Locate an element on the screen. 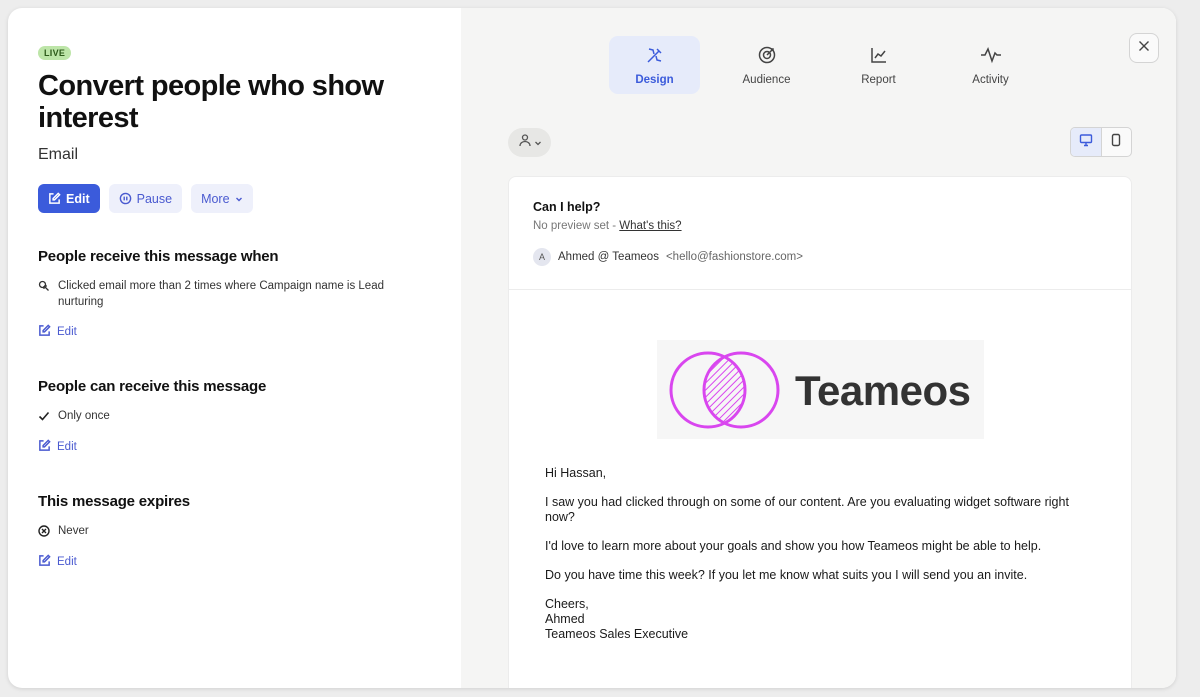 This screenshot has height=697, width=1200. email-preview-text: No preview set - What's this? is located at coordinates (607, 226).